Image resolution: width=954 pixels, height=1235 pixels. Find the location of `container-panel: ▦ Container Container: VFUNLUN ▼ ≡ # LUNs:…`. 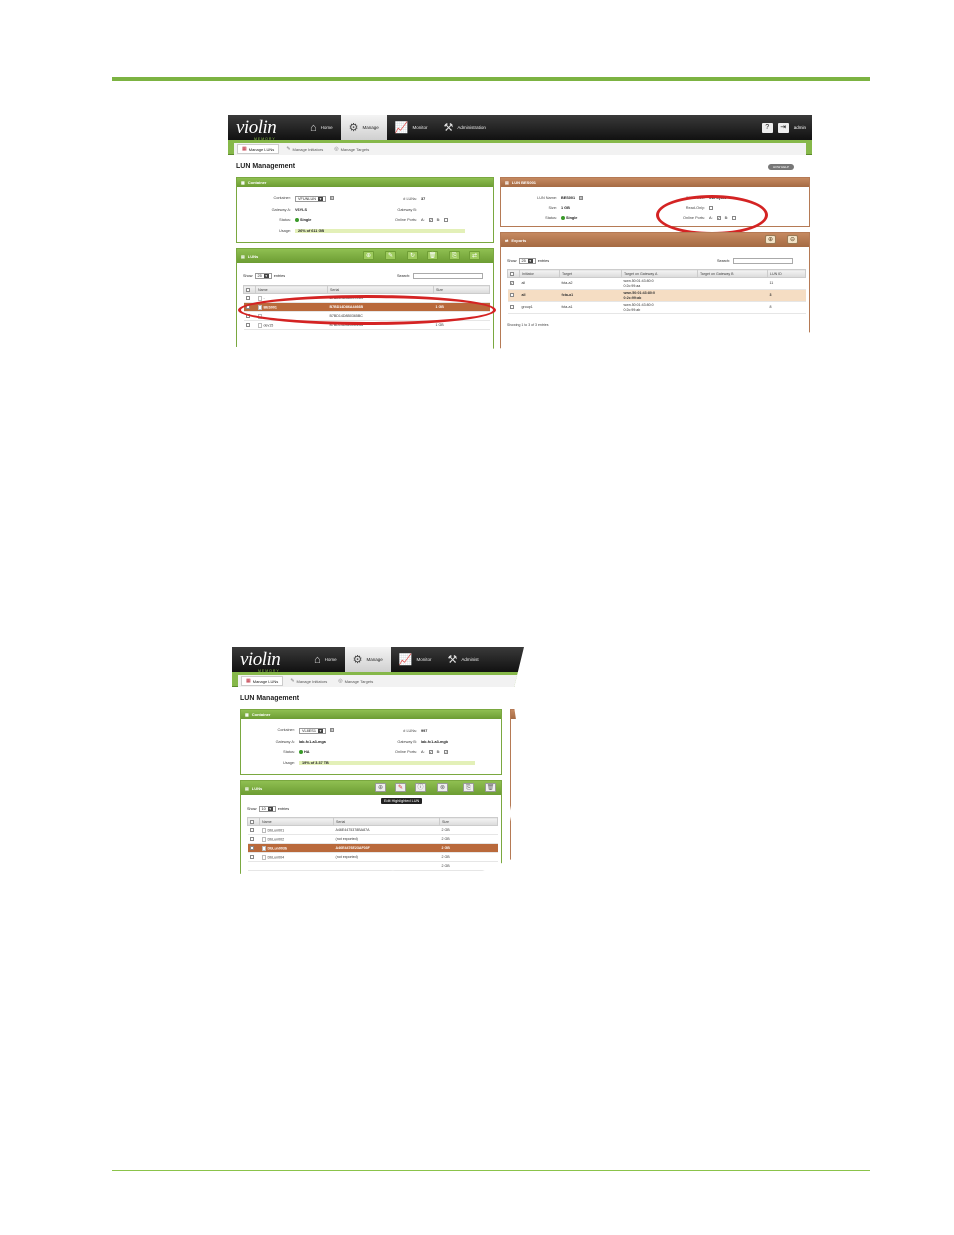

container-panel: ▦ Container Container: VFUNLUN ▼ ≡ # LUNs:… is located at coordinates (365, 210).